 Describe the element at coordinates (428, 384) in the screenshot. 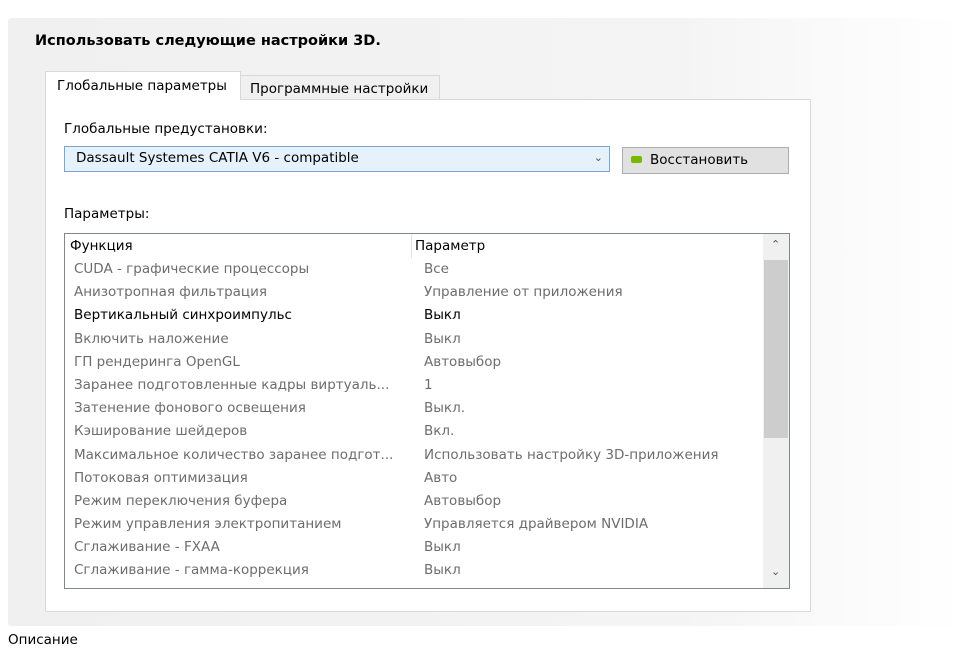

I see `row-value: 1` at that location.